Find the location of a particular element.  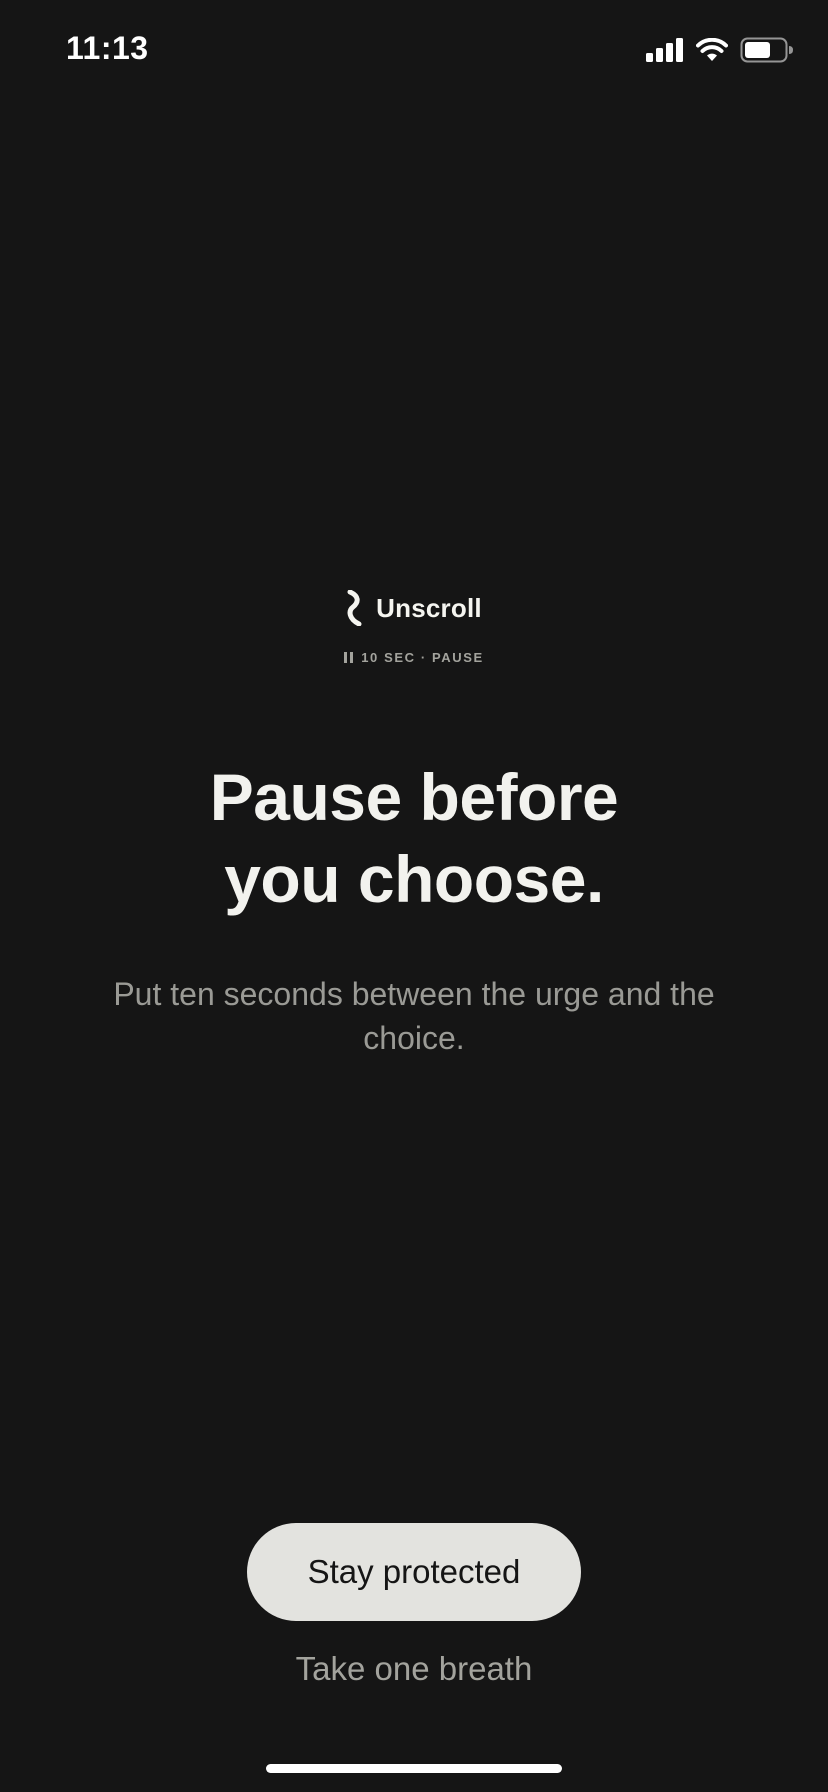

pause-tag: 10 SEC · PAUSE is located at coordinates (414, 657).